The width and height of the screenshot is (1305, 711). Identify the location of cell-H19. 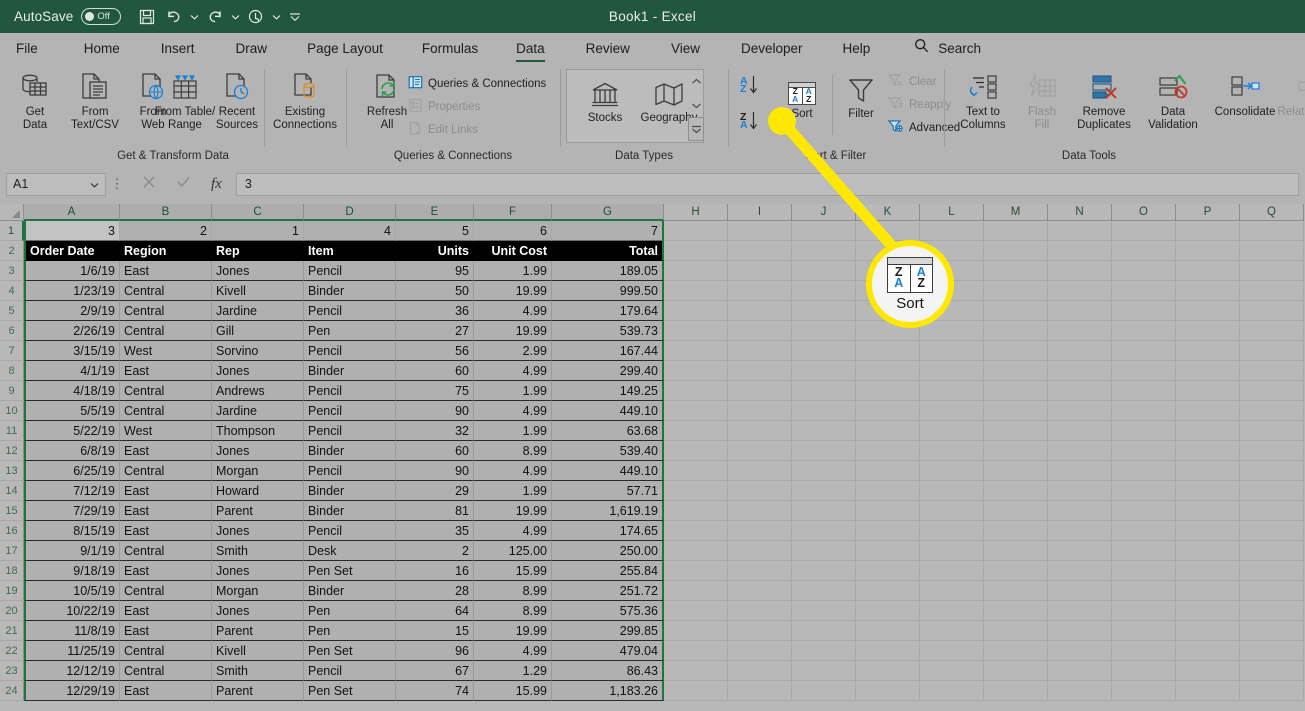
(696, 591).